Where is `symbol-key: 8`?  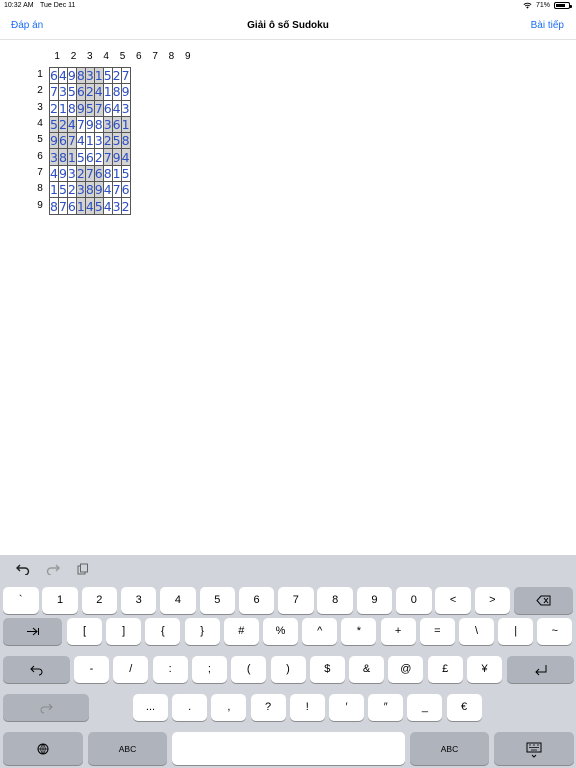
symbol-key: 8 is located at coordinates (335, 600).